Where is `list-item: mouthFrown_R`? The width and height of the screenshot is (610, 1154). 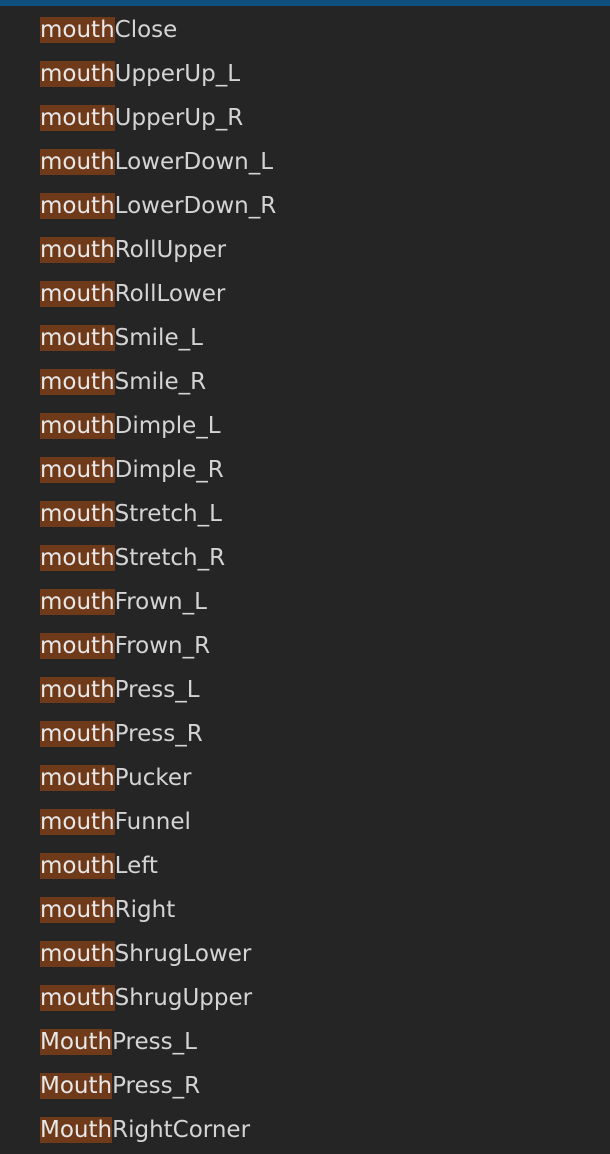 list-item: mouthFrown_R is located at coordinates (320, 646).